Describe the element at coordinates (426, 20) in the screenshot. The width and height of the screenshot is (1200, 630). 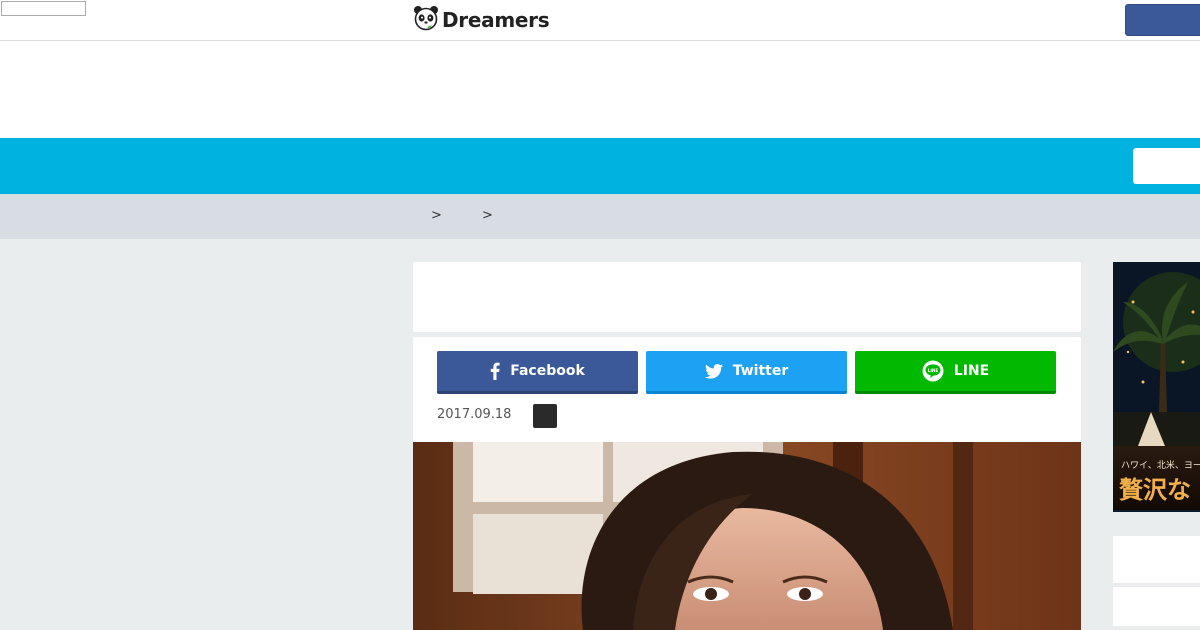
I see `panda-icon` at that location.